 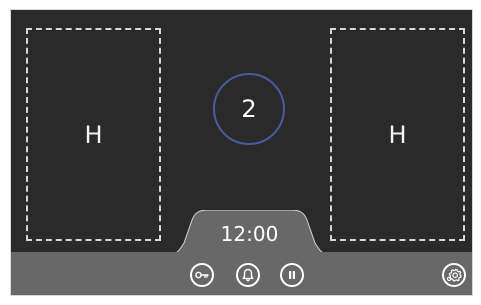 I want to click on timer-display: 12:00, so click(x=249, y=234).